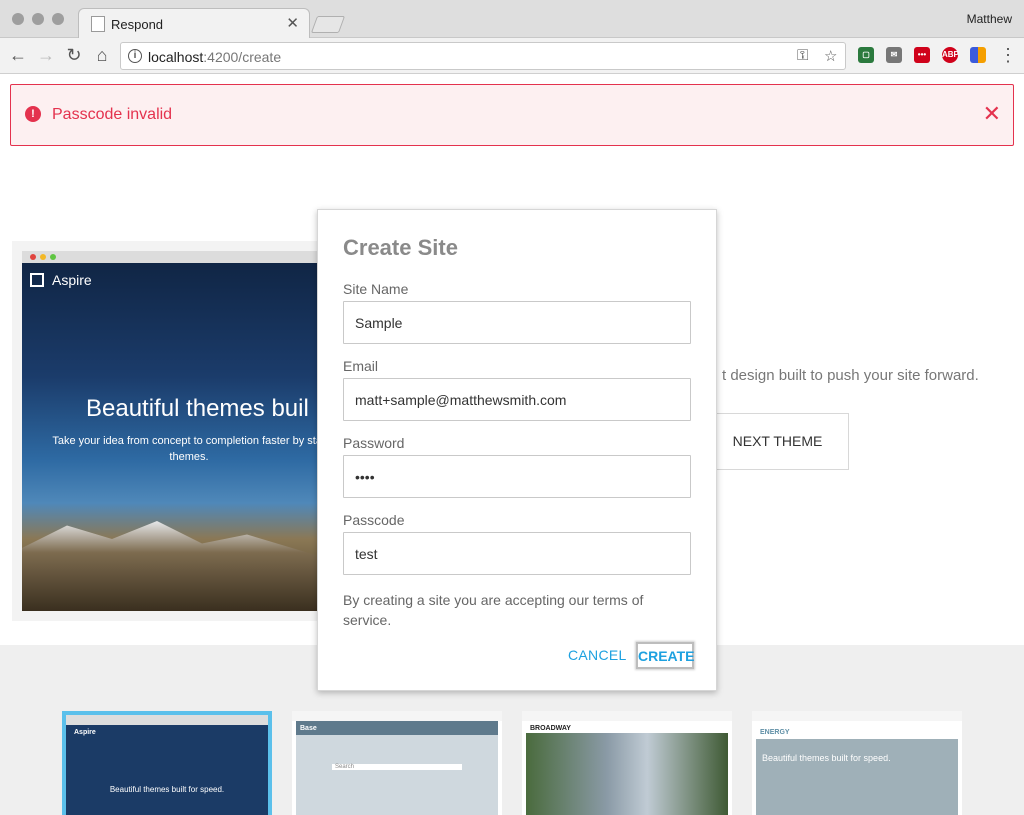 The image size is (1024, 815). Describe the element at coordinates (197, 408) in the screenshot. I see `preview-headline: Beautiful themes buil` at that location.